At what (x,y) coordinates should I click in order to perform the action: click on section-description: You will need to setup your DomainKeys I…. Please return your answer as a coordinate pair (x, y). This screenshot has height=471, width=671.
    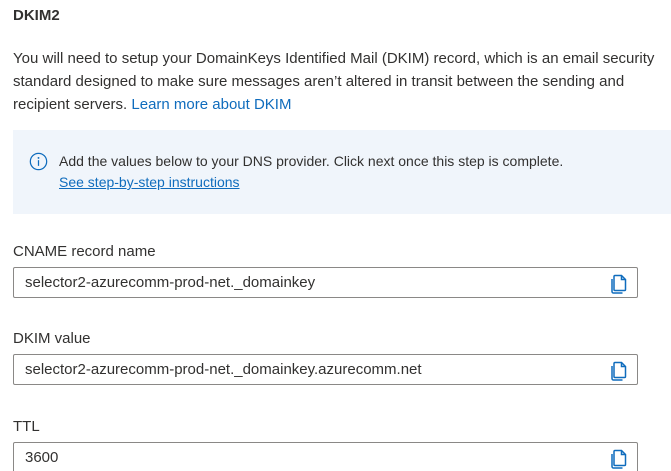
    Looking at the image, I should click on (338, 81).